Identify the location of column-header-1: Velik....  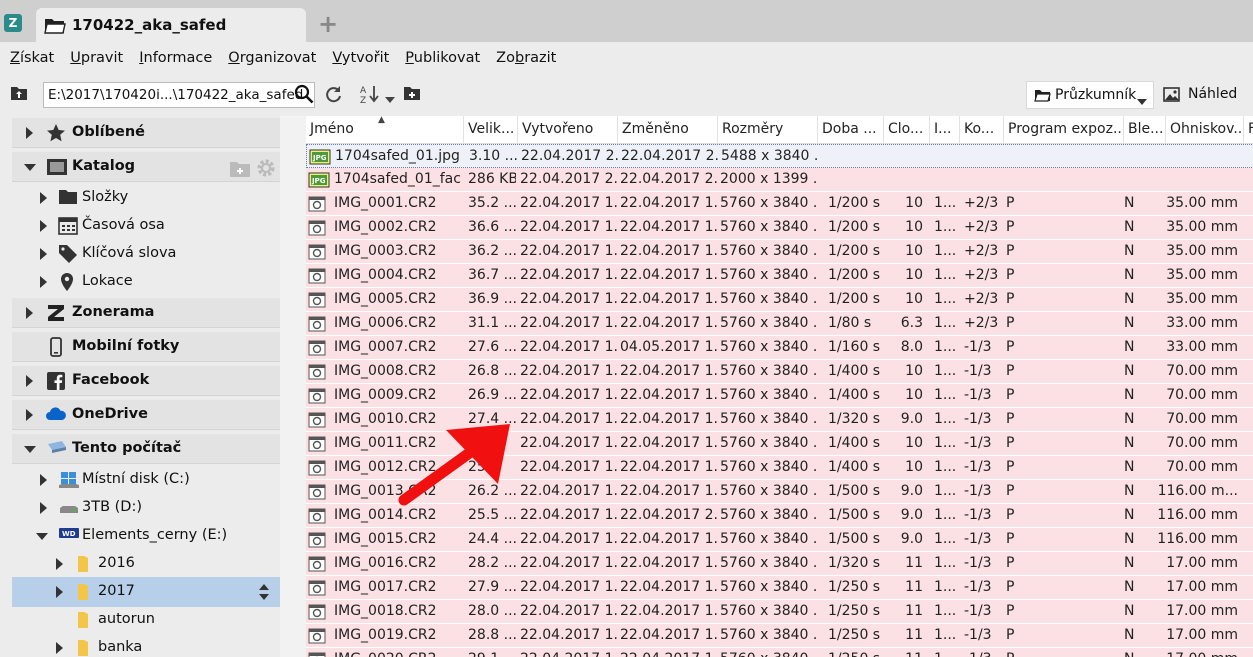
(491, 130).